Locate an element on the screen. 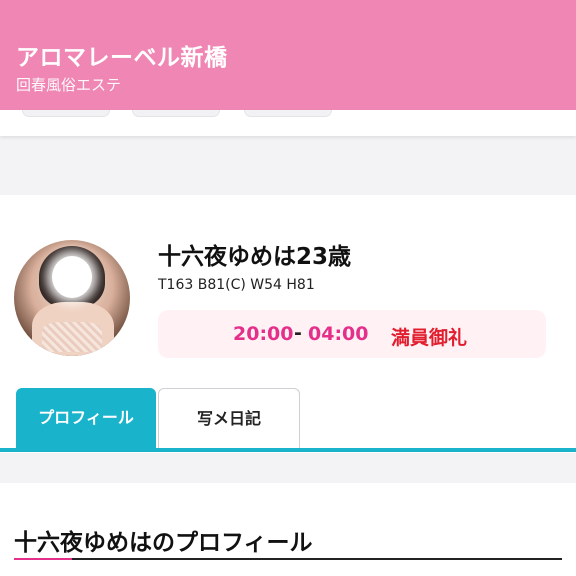 This screenshot has height=576, width=576. avatar-lace is located at coordinates (72, 337).